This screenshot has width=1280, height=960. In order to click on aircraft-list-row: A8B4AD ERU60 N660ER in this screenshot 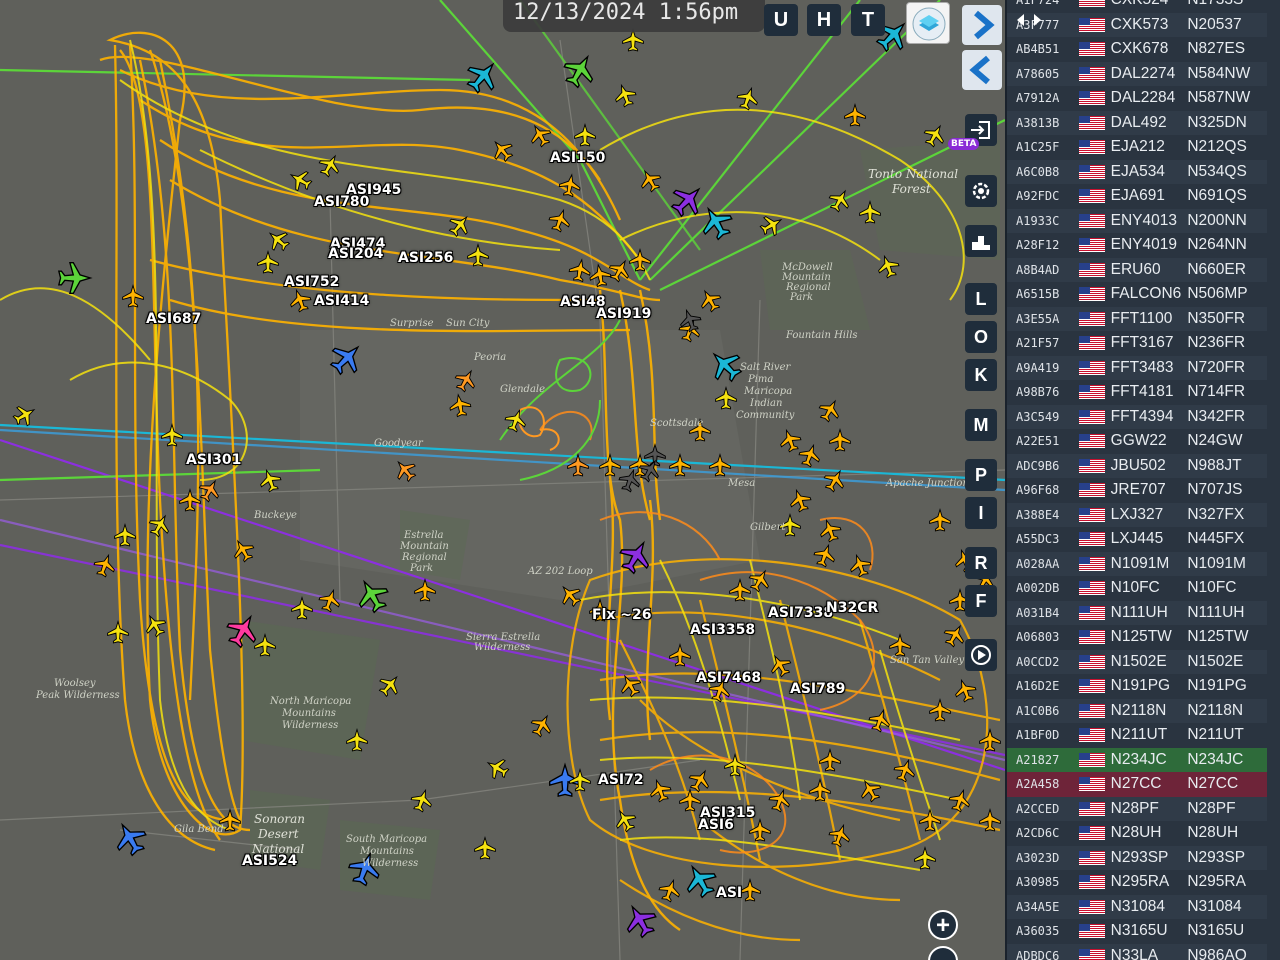, I will do `click(1137, 269)`.